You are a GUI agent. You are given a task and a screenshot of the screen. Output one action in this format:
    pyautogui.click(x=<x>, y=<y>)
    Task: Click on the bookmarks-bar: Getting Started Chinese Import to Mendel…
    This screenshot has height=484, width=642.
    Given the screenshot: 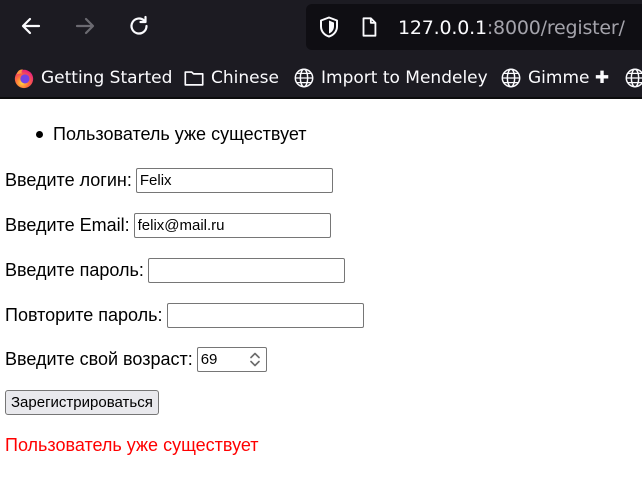 What is the action you would take?
    pyautogui.click(x=321, y=78)
    